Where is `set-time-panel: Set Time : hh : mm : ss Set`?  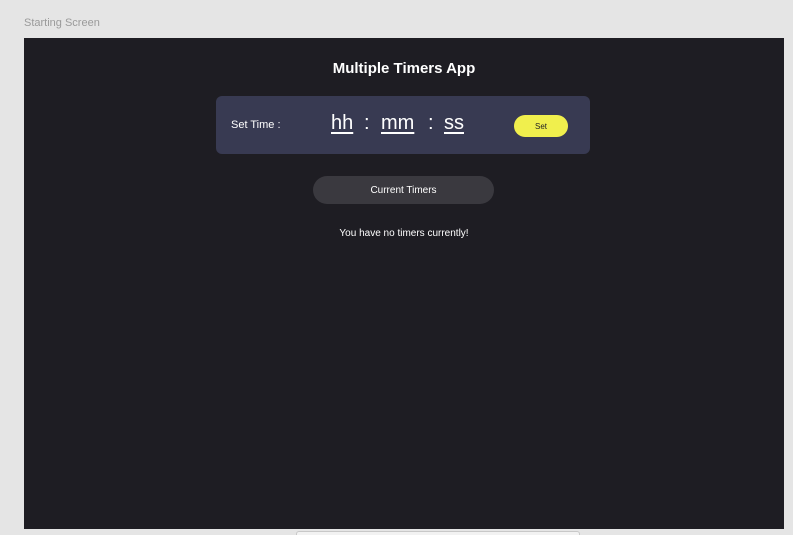 set-time-panel: Set Time : hh : mm : ss Set is located at coordinates (403, 125).